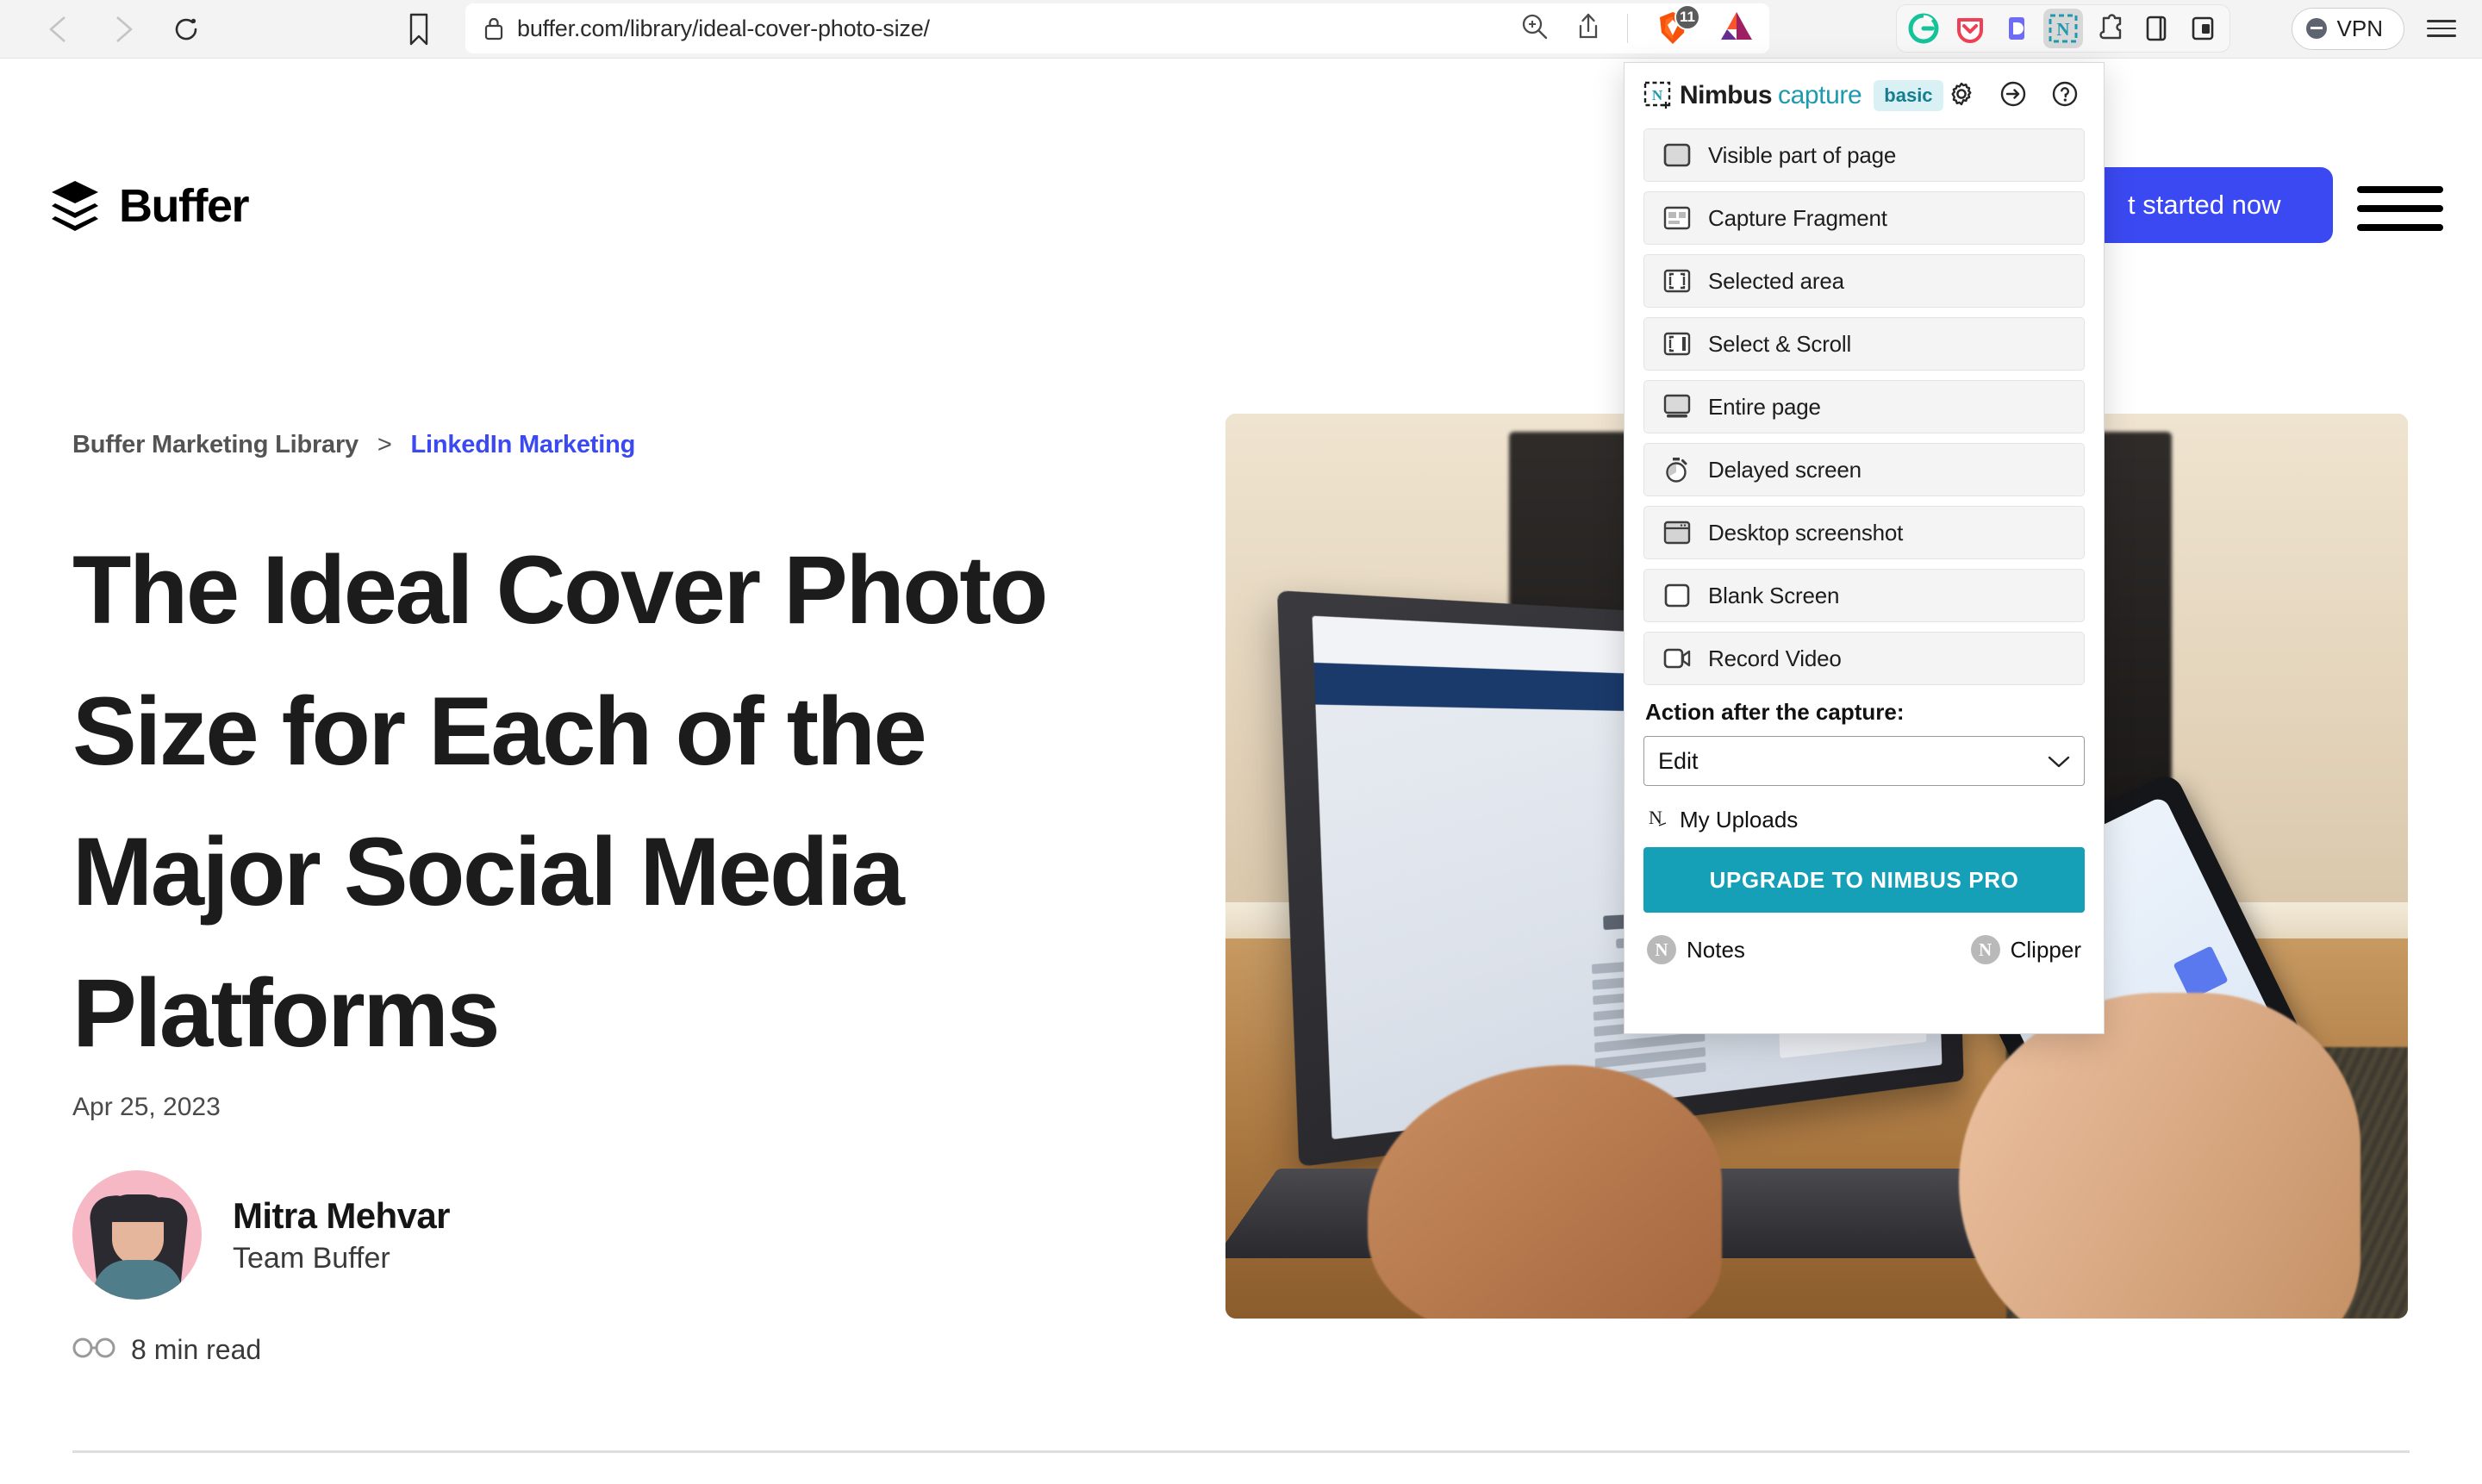 Image resolution: width=2482 pixels, height=1484 pixels. What do you see at coordinates (1864, 281) in the screenshot?
I see `capture-selected-area: Selected area` at bounding box center [1864, 281].